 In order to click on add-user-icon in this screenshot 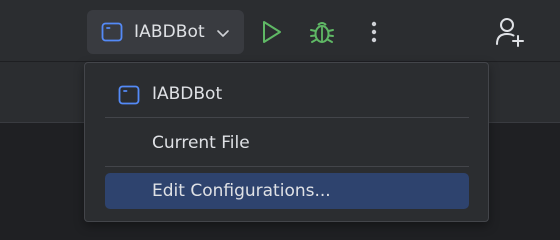, I will do `click(510, 35)`.